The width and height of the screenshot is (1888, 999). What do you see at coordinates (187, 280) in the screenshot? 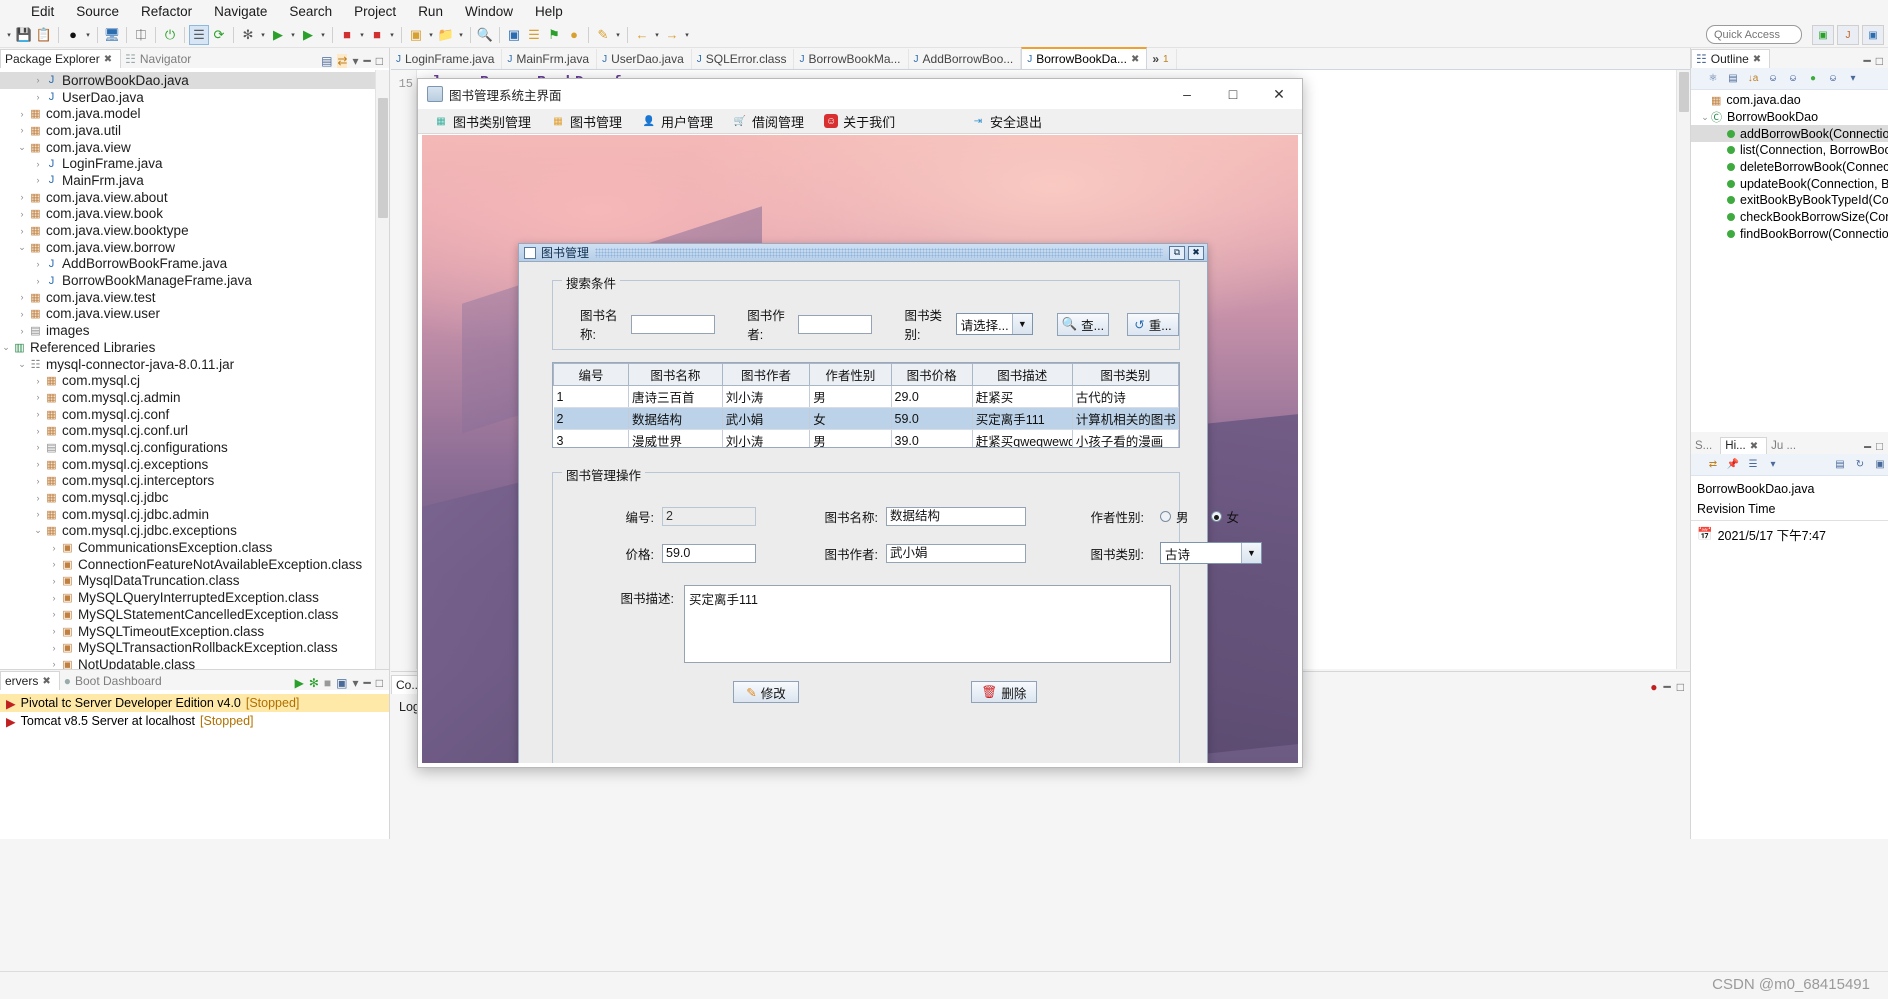
I see `tree-item: › J BorrowBookManageFrame.java` at bounding box center [187, 280].